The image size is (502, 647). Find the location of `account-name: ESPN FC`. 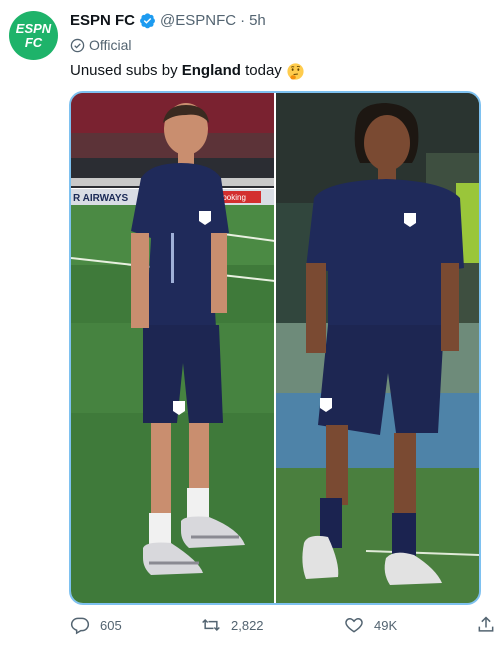

account-name: ESPN FC is located at coordinates (102, 20).